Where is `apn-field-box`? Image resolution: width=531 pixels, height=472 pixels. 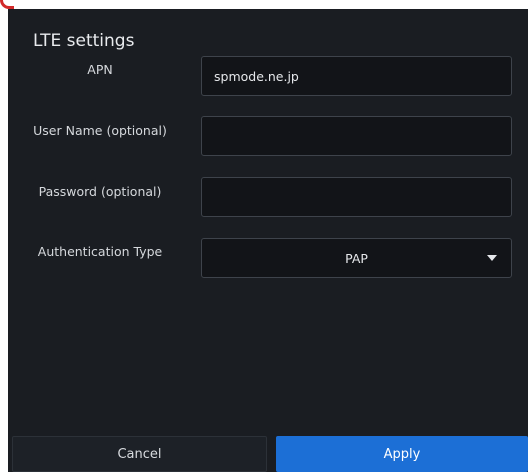 apn-field-box is located at coordinates (356, 76).